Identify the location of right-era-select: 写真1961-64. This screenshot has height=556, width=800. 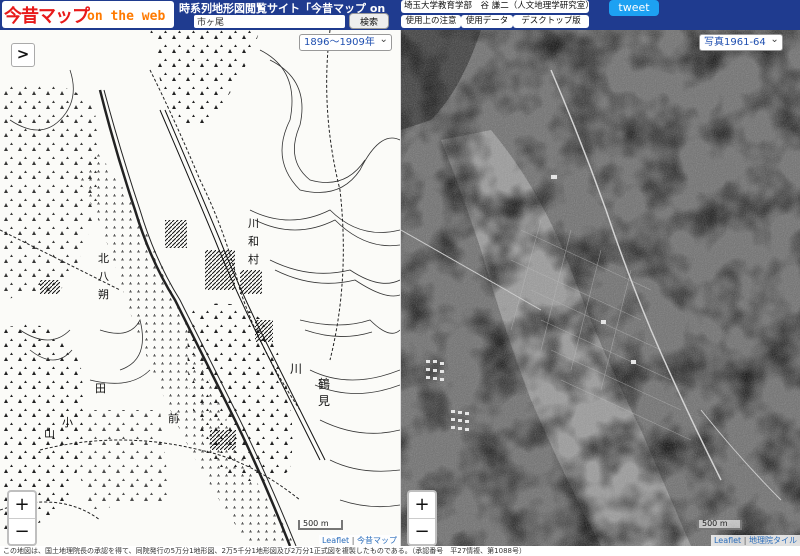
(741, 41).